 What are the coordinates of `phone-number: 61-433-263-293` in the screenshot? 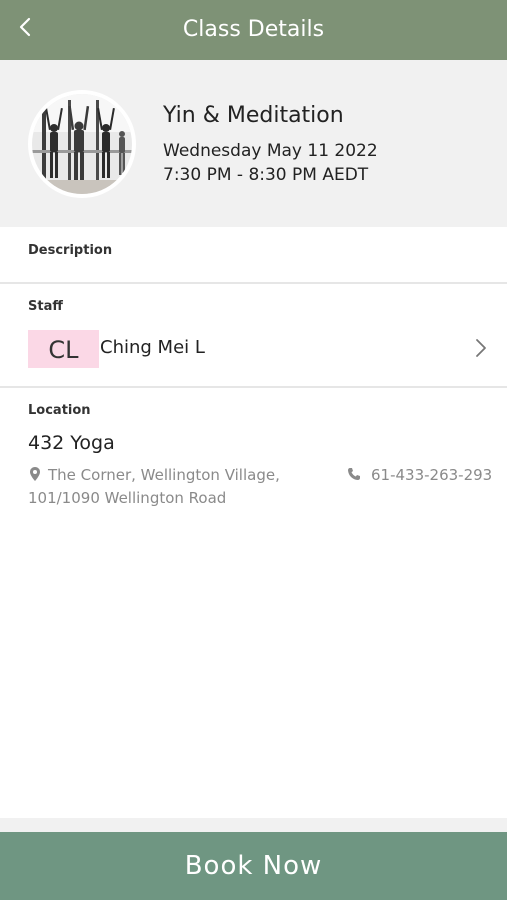 It's located at (432, 475).